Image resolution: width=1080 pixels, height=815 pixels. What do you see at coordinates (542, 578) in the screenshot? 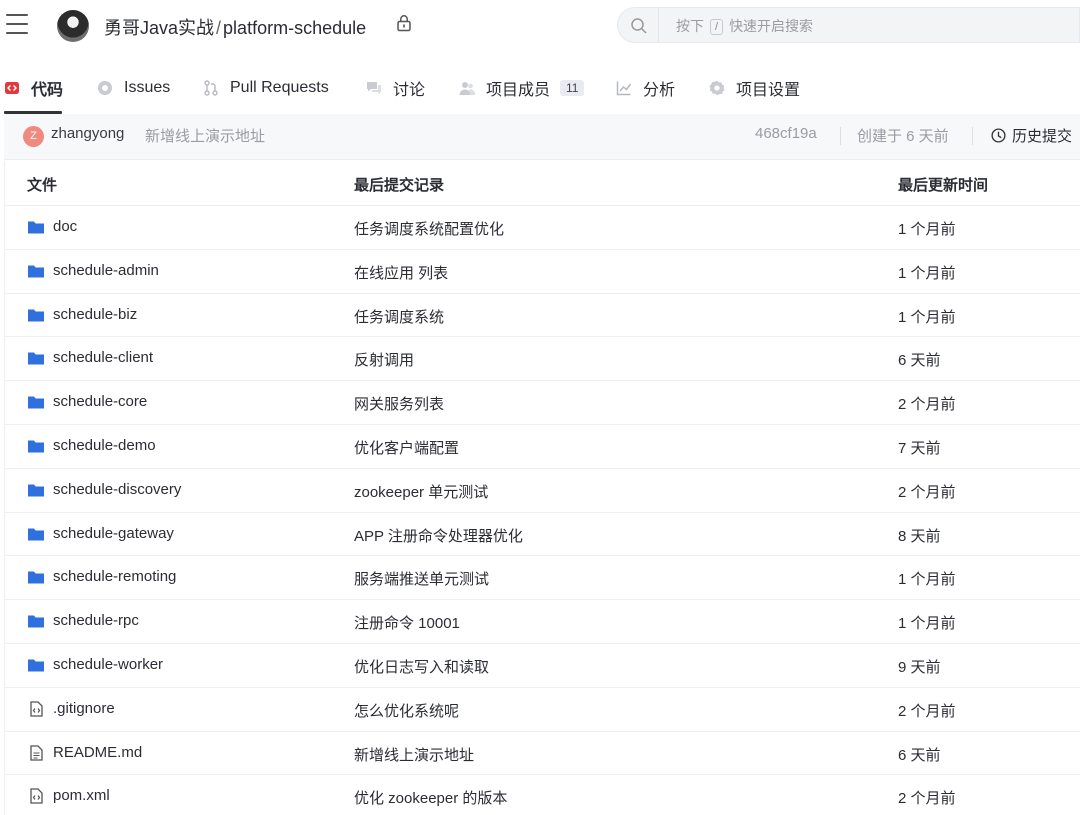
I see `table-row: schedule-remoting 服务端推送单元测试 1 个月前` at bounding box center [542, 578].